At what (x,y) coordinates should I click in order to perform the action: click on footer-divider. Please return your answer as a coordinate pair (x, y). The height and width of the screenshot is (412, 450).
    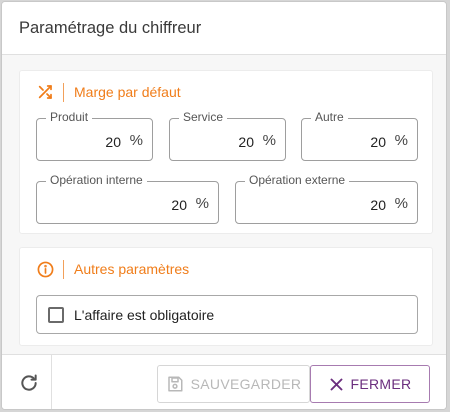
    Looking at the image, I should click on (51, 382).